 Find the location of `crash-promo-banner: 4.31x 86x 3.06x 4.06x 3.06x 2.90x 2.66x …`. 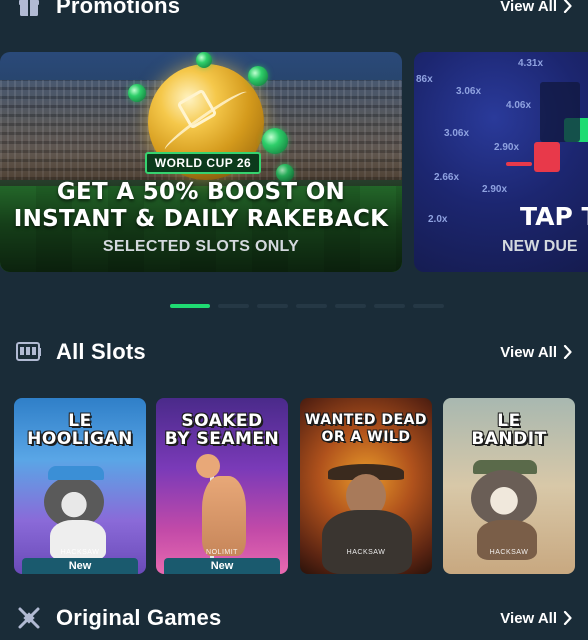

crash-promo-banner: 4.31x 86x 3.06x 4.06x 3.06x 2.90x 2.66x … is located at coordinates (501, 162).